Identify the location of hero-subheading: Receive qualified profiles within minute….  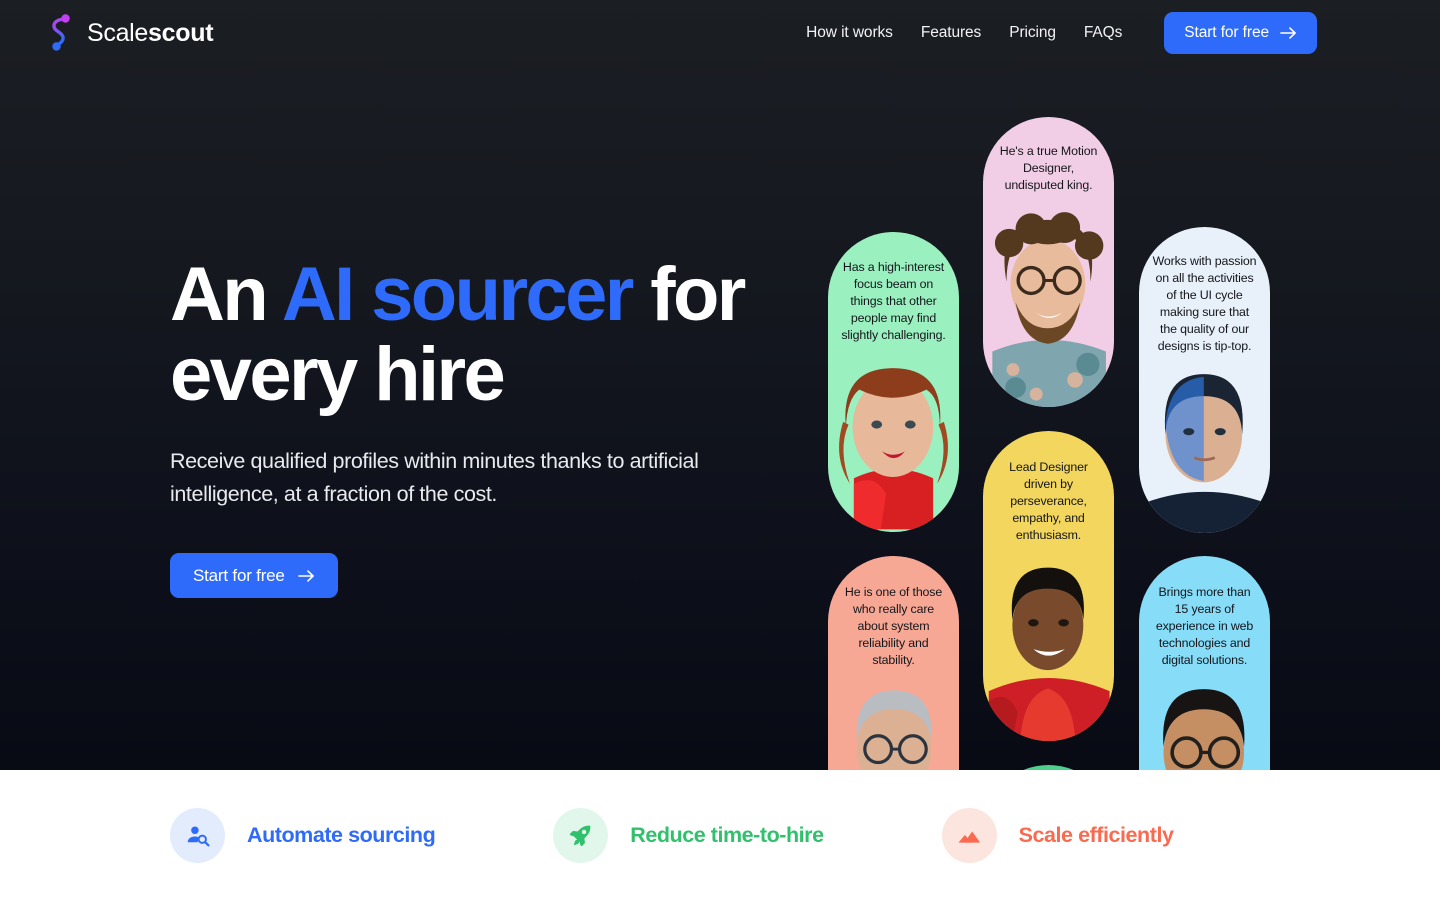
(434, 477).